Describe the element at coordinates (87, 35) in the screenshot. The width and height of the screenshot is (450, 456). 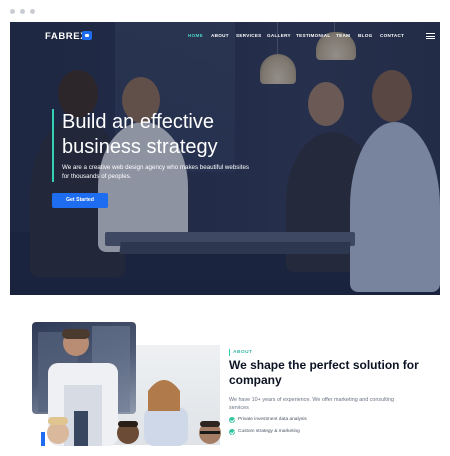
I see `chat-icon` at that location.